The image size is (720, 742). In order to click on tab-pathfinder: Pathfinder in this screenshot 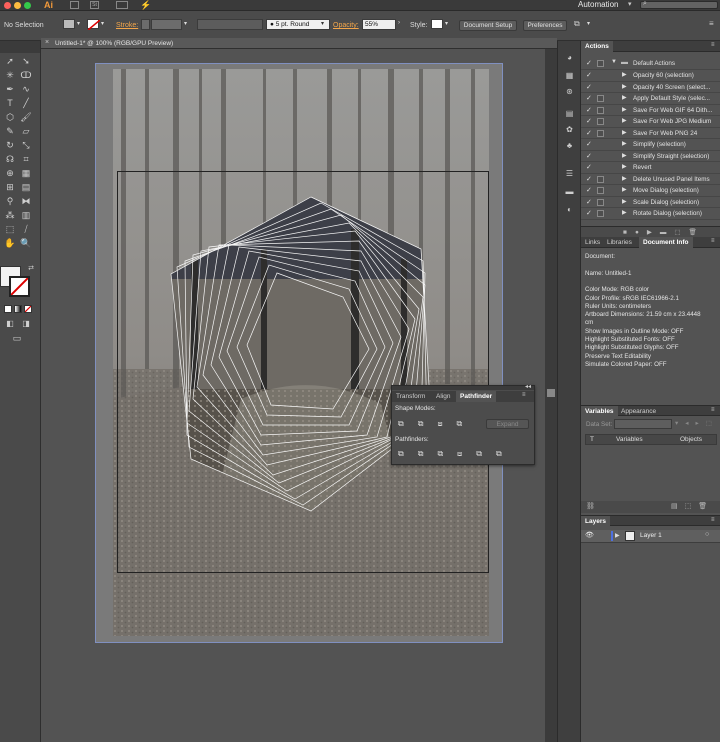, I will do `click(476, 396)`.